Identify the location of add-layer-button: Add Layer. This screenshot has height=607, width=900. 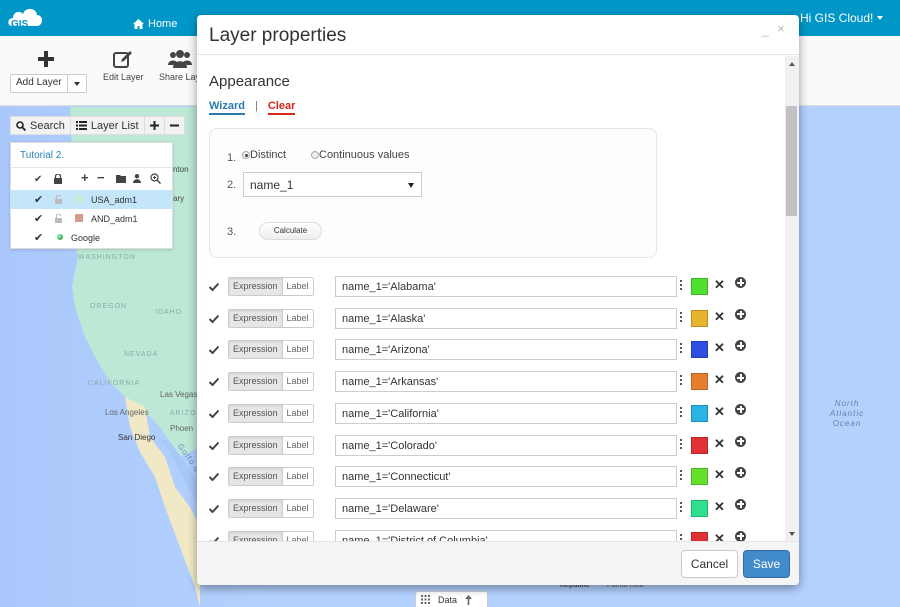
(48, 83).